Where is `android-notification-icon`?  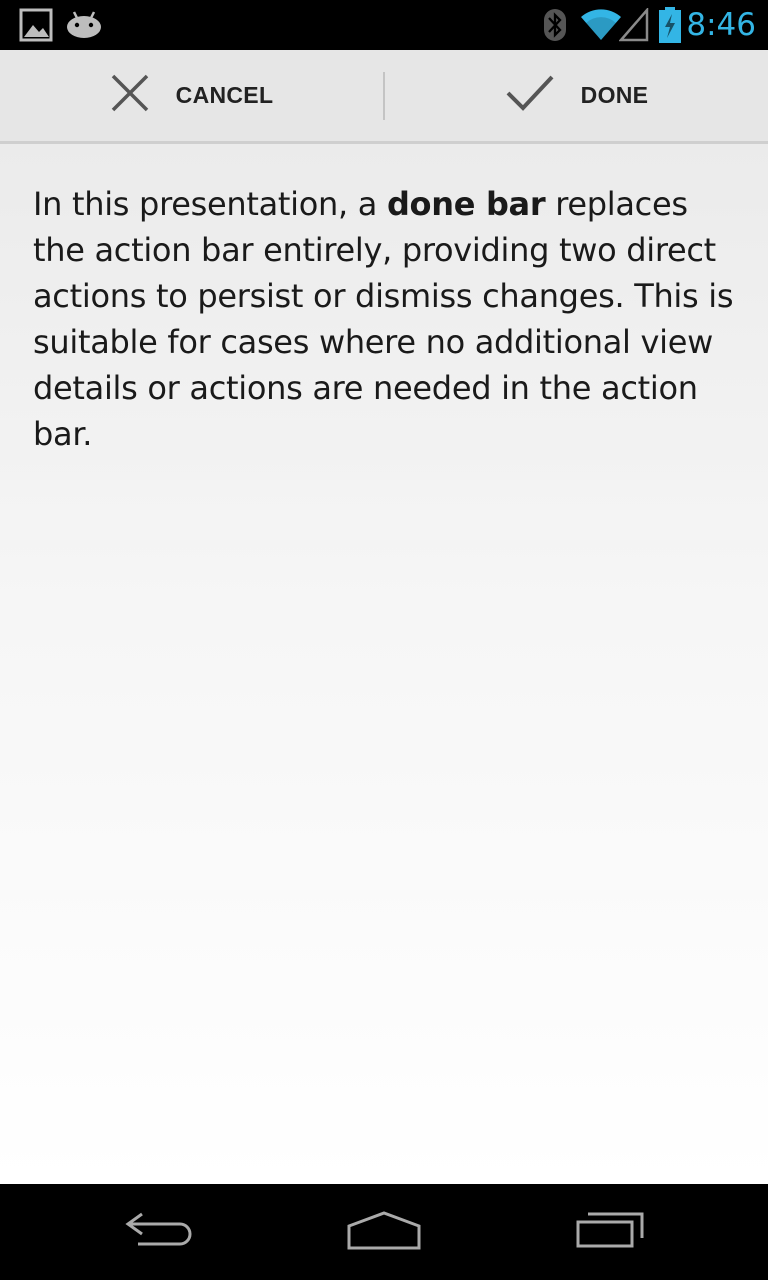
android-notification-icon is located at coordinates (84, 27).